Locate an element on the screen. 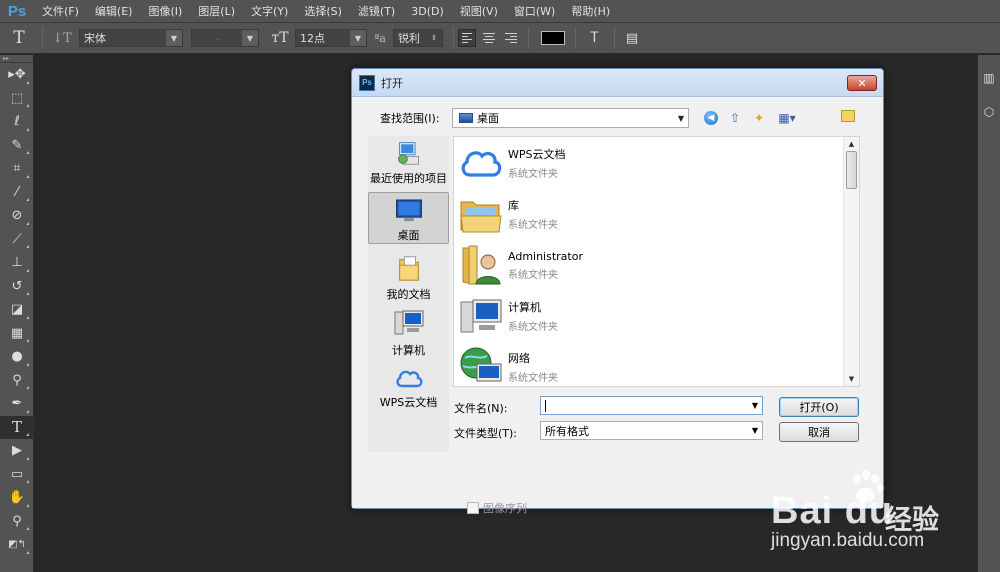 The height and width of the screenshot is (572, 1000). place-my-documents: 我的文档 is located at coordinates (408, 278).